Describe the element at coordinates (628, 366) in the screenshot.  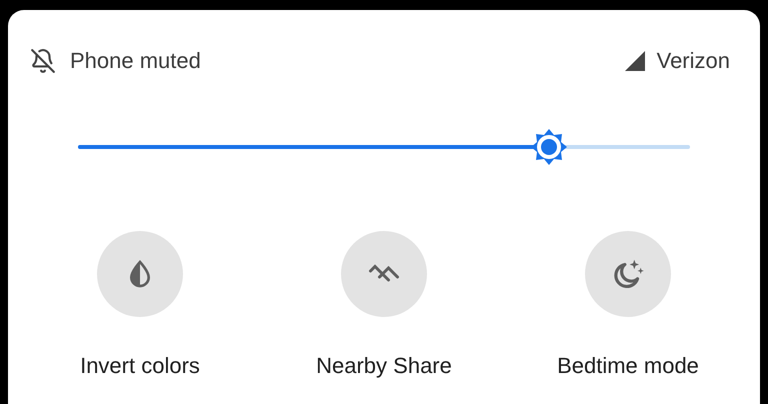
I see `tile-label: Bedtime mode` at that location.